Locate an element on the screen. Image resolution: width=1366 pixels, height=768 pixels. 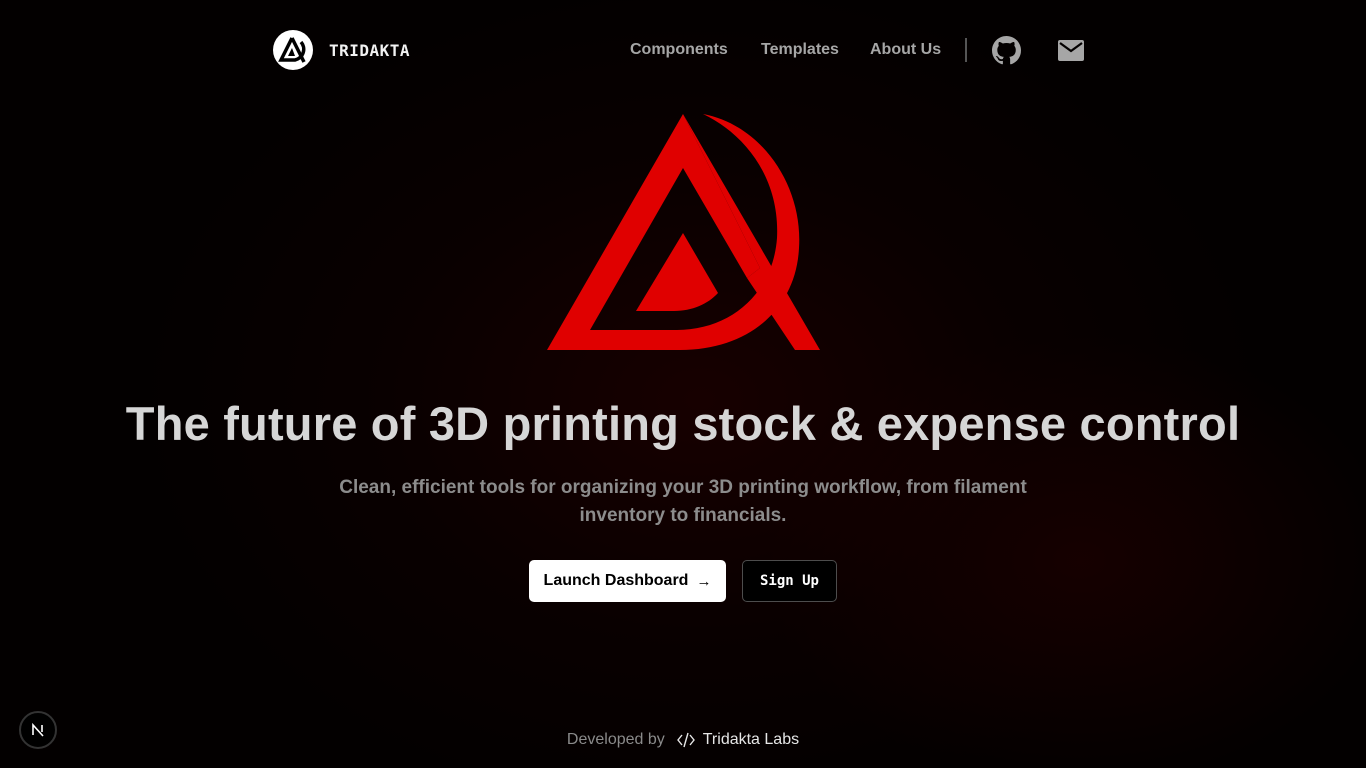
brand: TRIDAKTA is located at coordinates (341, 50).